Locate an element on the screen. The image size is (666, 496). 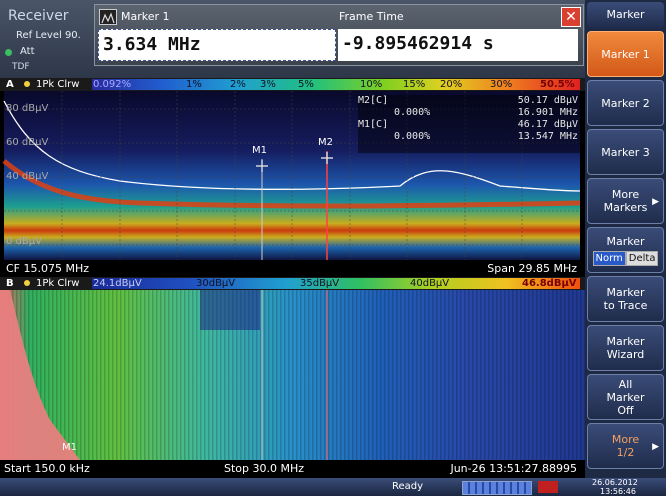
frequency-value: 3.634 MHz is located at coordinates (152, 44).